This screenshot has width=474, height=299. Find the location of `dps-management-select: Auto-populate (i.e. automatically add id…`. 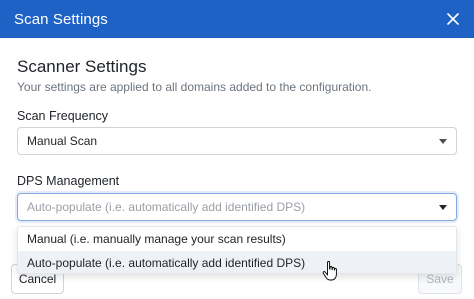

dps-management-select: Auto-populate (i.e. automatically add id… is located at coordinates (237, 207).